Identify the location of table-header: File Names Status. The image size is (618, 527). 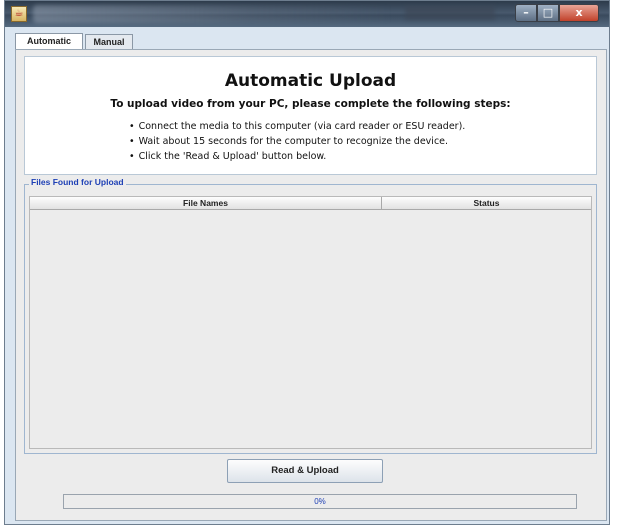
(310, 203).